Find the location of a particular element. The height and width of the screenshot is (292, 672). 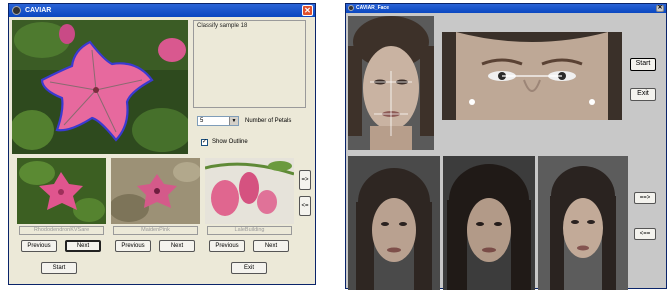

sample-name-2: MaidenPink is located at coordinates (155, 230).